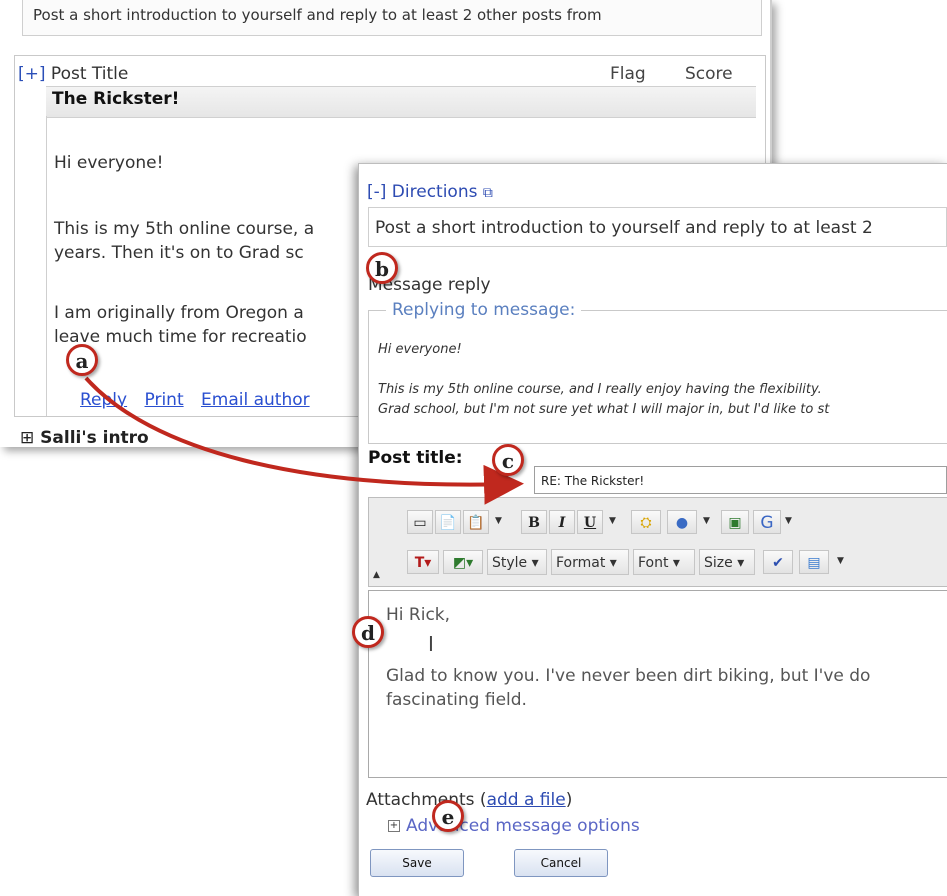 The image size is (947, 896). What do you see at coordinates (368, 632) in the screenshot?
I see `callout-marker-d: d` at bounding box center [368, 632].